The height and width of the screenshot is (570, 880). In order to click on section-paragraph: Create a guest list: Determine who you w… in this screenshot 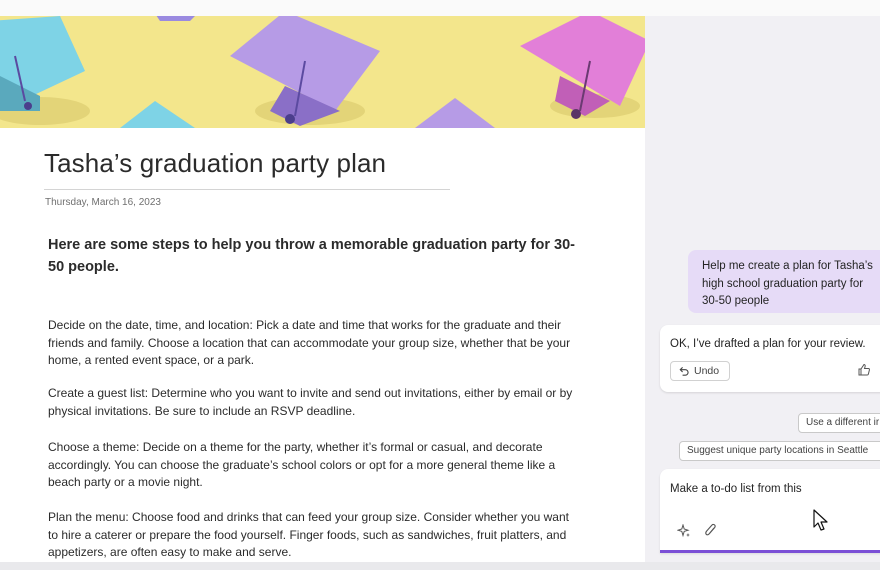, I will do `click(313, 402)`.